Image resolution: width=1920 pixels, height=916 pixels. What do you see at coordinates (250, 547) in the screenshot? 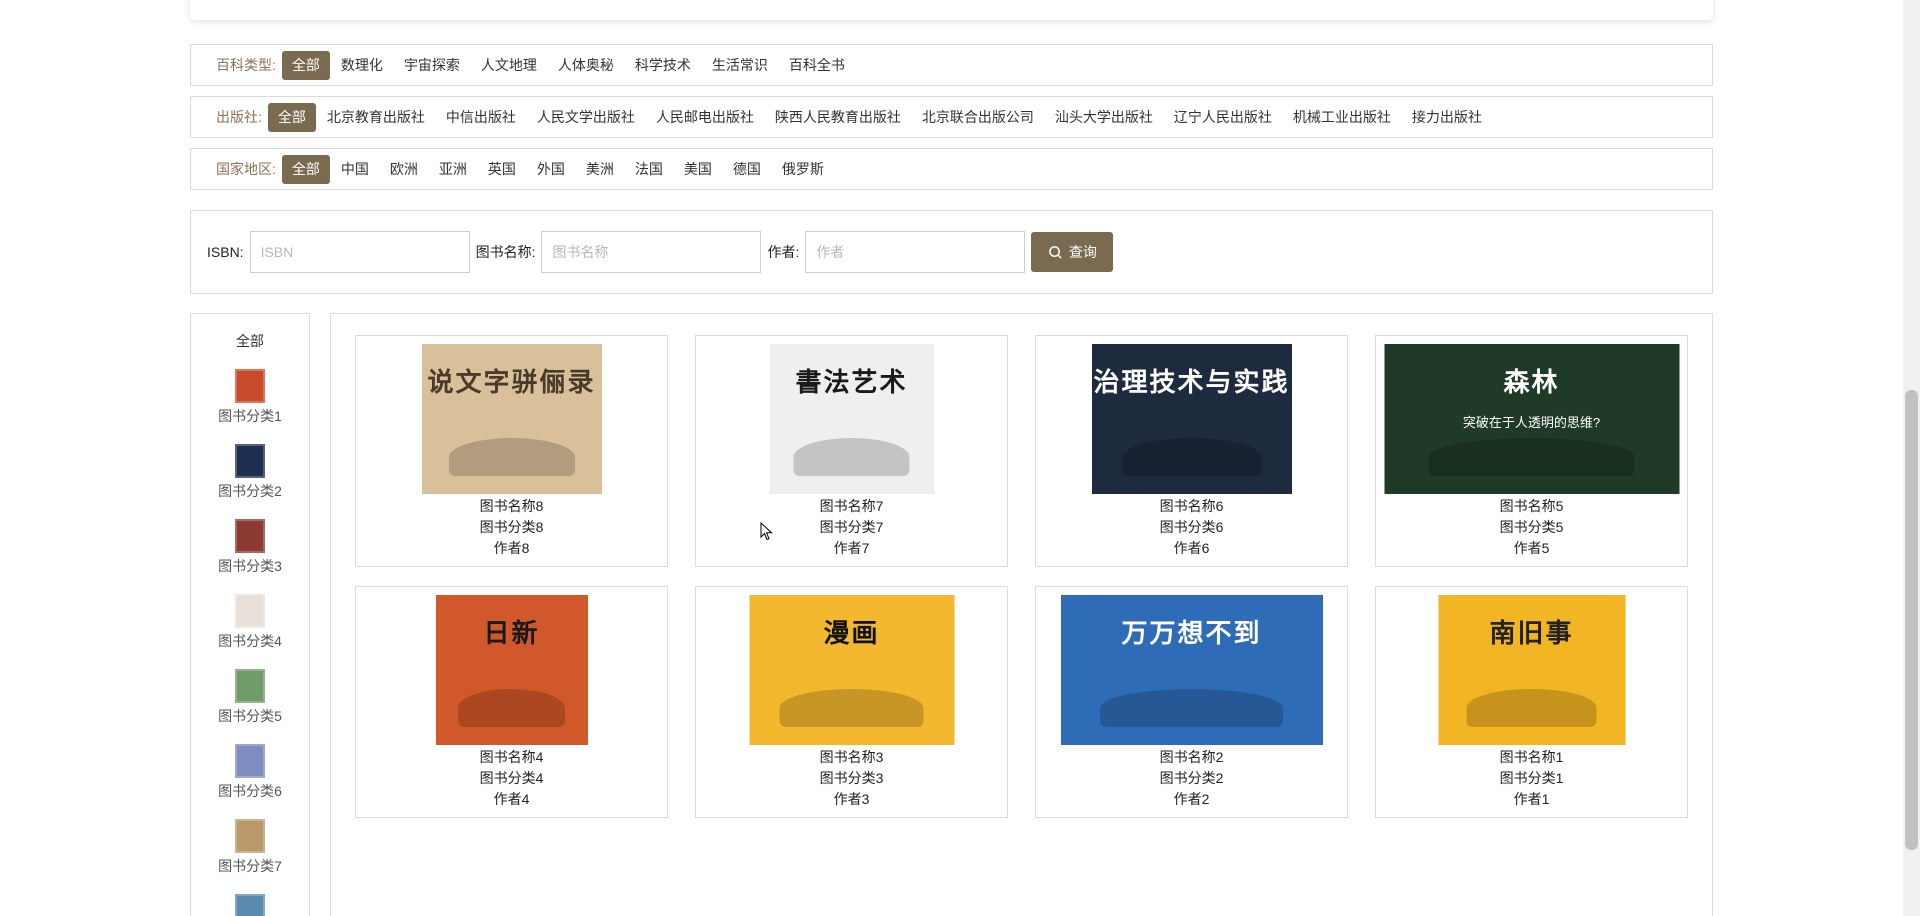
I see `sidebar-item-category-3: 图书分类3` at bounding box center [250, 547].